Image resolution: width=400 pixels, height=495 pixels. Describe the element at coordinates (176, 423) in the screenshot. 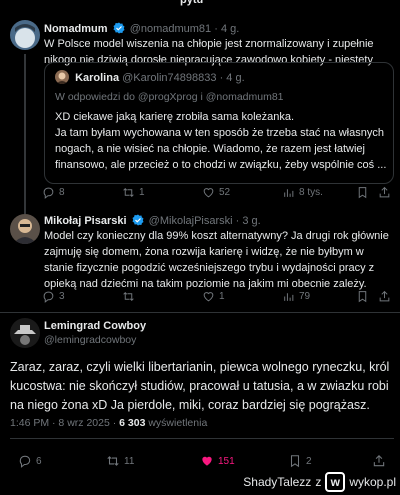

I see `views-label: wyświetlenia` at that location.